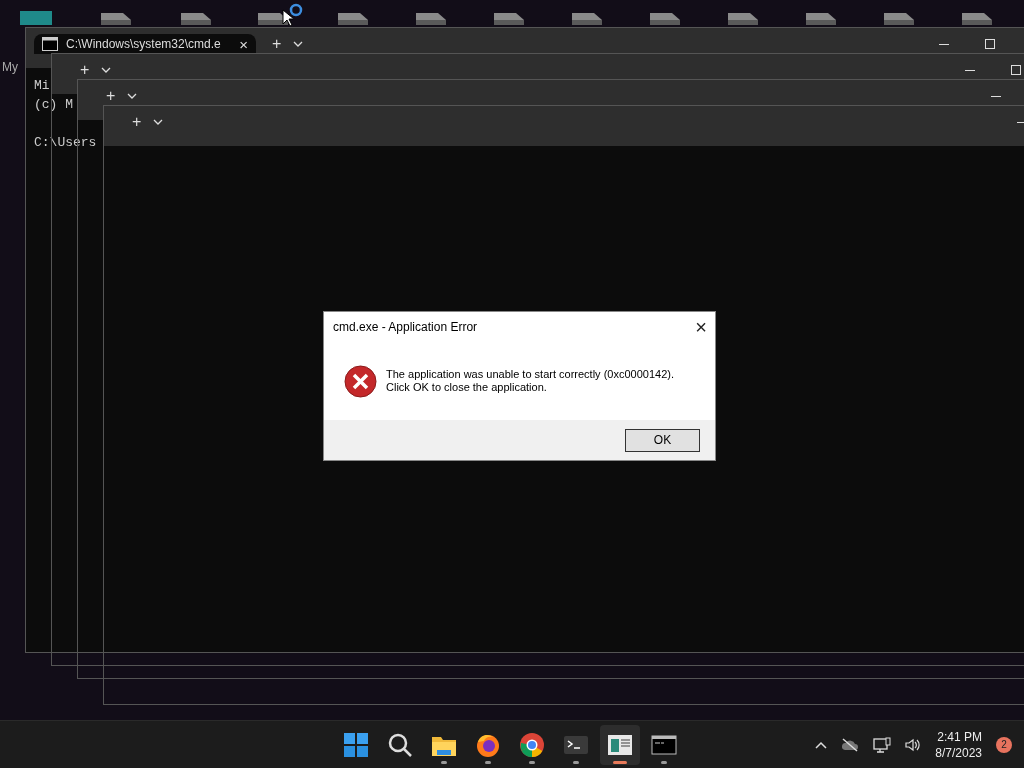  What do you see at coordinates (850, 744) in the screenshot?
I see `cloud-off-icon` at bounding box center [850, 744].